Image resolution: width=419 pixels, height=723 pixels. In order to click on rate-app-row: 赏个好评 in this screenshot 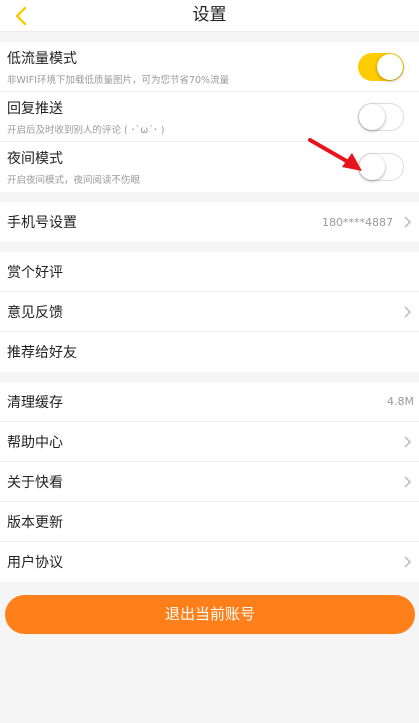, I will do `click(209, 272)`.